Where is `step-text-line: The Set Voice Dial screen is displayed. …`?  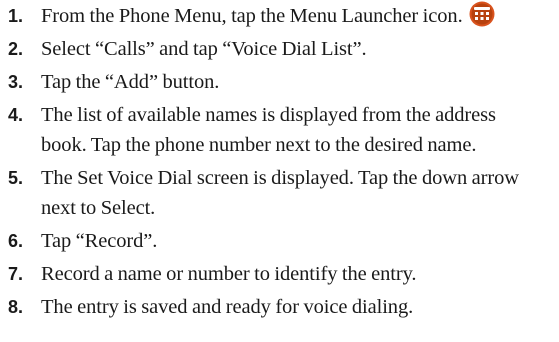
step-text-line: The Set Voice Dial screen is displayed. … is located at coordinates (280, 178).